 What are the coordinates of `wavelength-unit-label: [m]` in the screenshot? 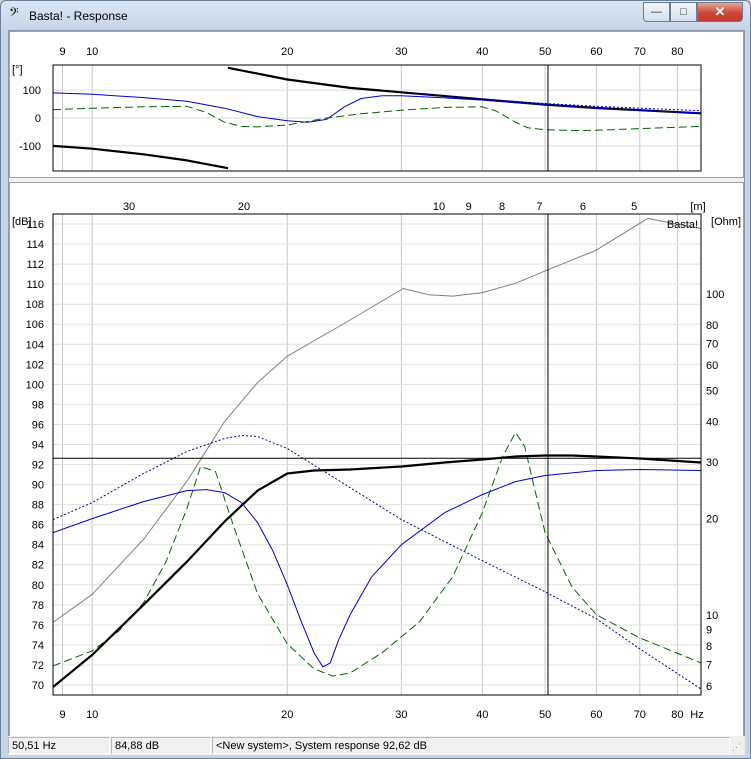 It's located at (697, 207).